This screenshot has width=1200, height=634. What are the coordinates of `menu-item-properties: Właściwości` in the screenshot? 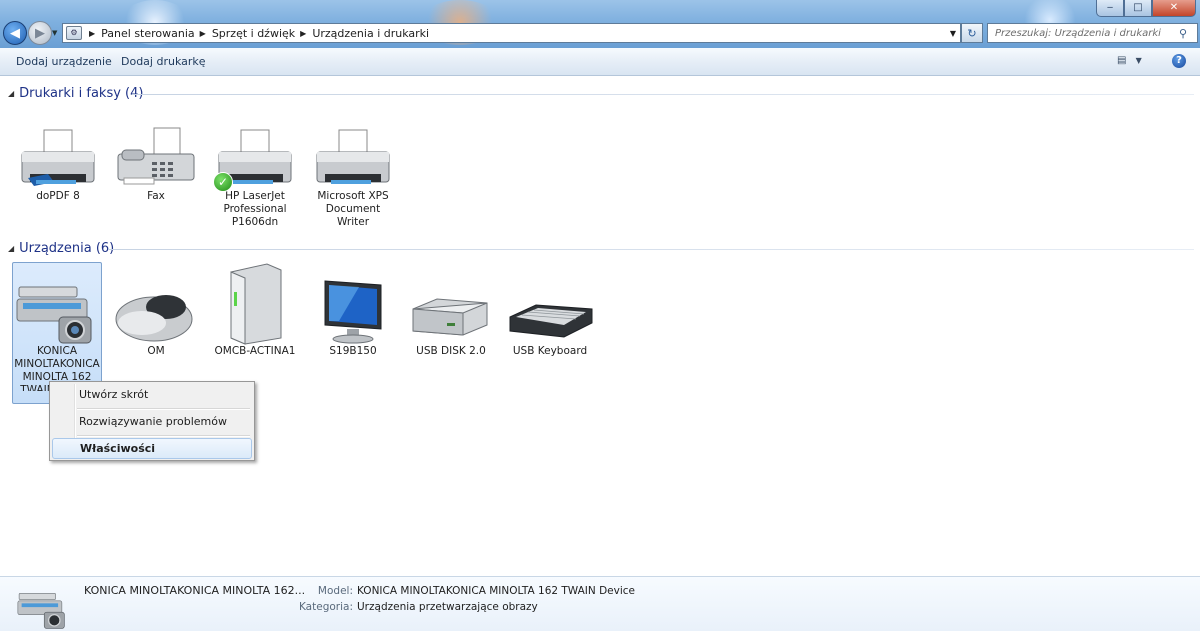 It's located at (152, 448).